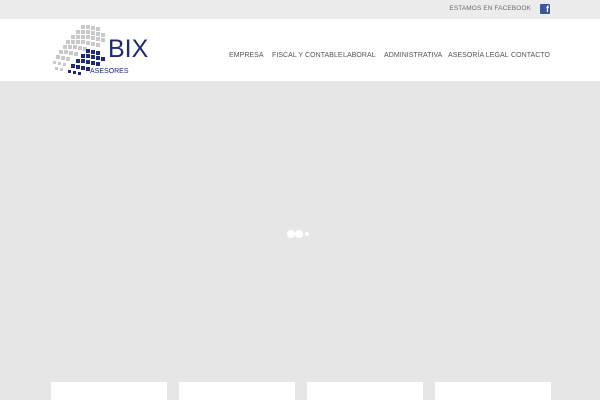  What do you see at coordinates (109, 71) in the screenshot?
I see `logo-subtitle-text: ASESORES` at bounding box center [109, 71].